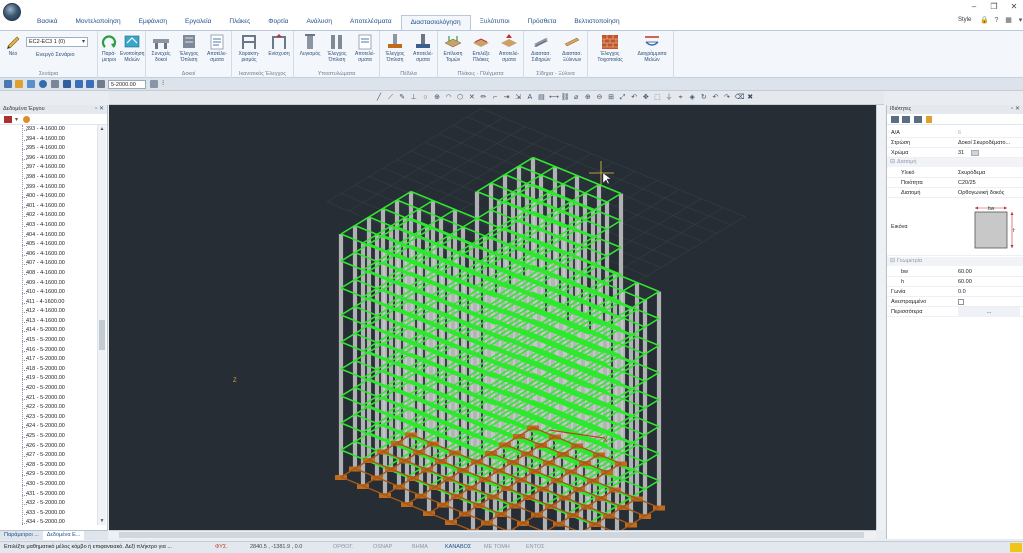 This screenshot has height=553, width=1023. Describe the element at coordinates (715, 98) in the screenshot. I see `undo-view-icon: ↶` at that location.